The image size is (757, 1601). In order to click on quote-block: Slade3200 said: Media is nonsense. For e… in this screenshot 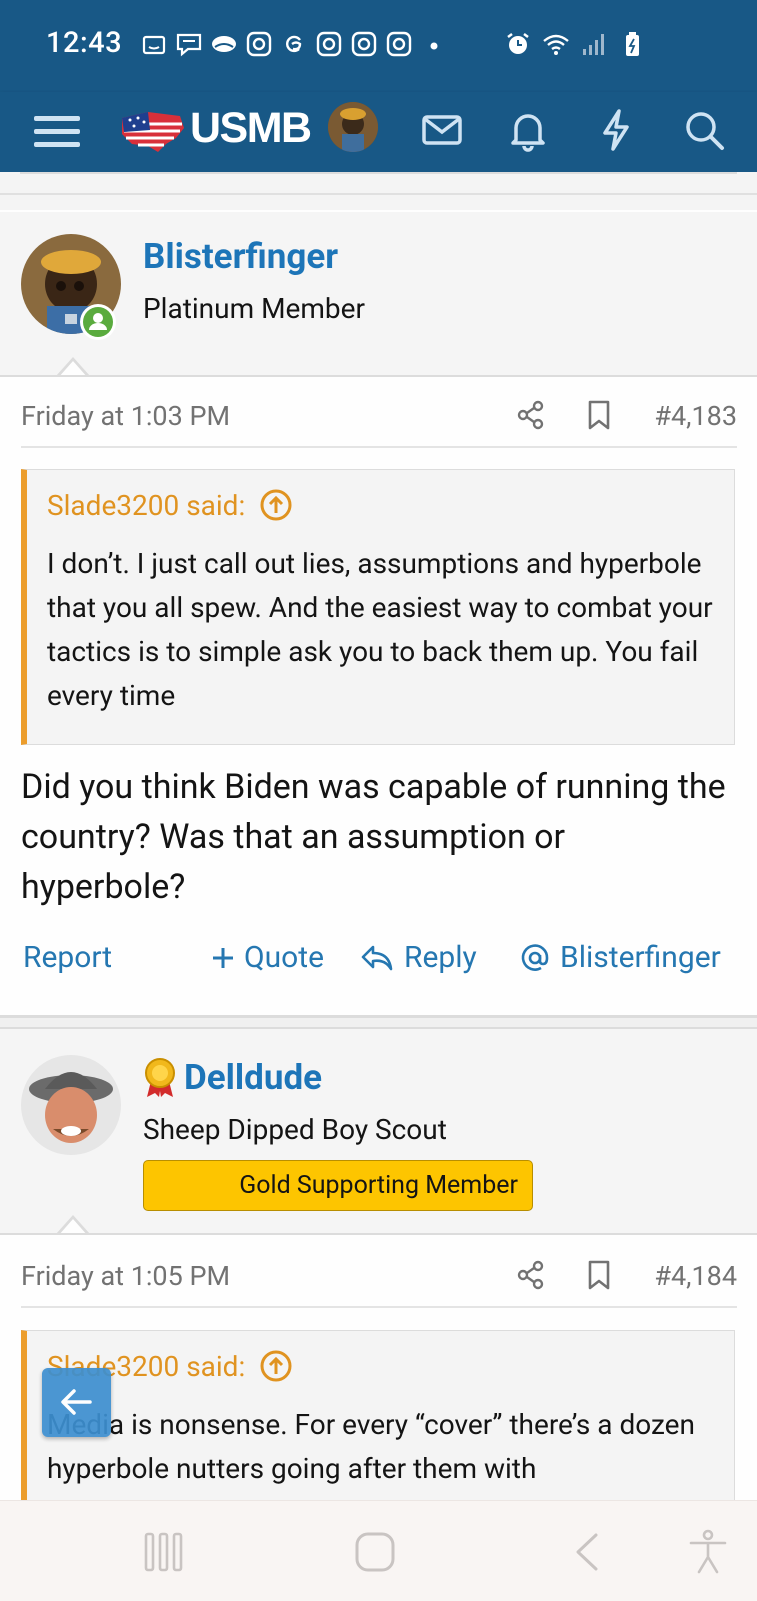, I will do `click(378, 1425)`.